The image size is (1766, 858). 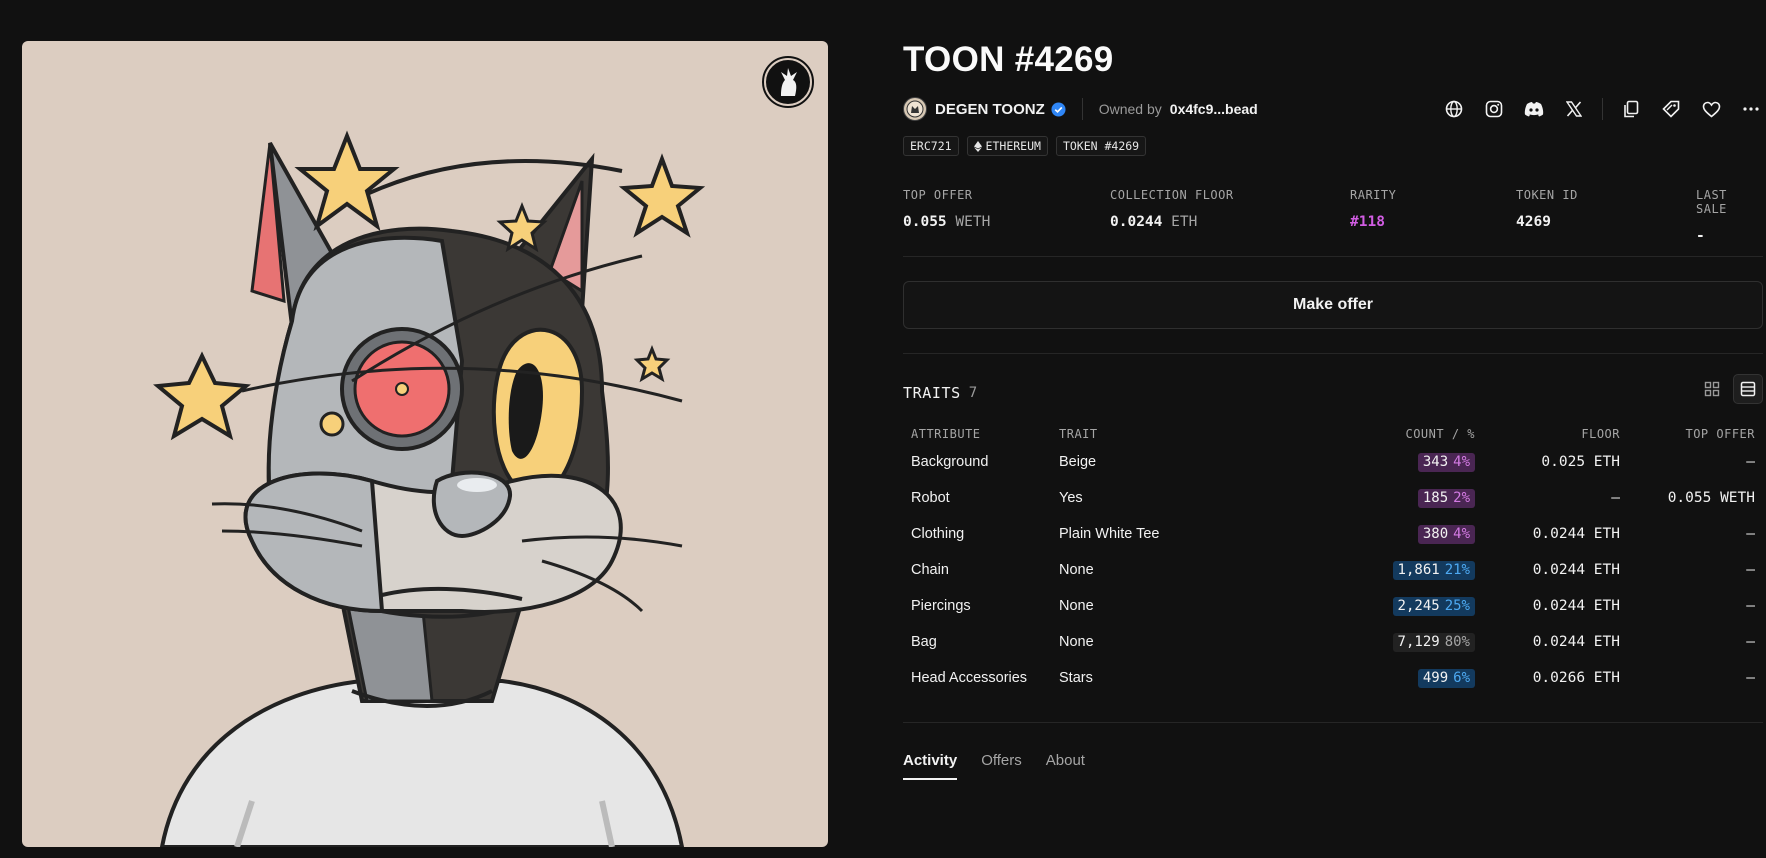 I want to click on stat-number: 0.055, so click(x=925, y=222).